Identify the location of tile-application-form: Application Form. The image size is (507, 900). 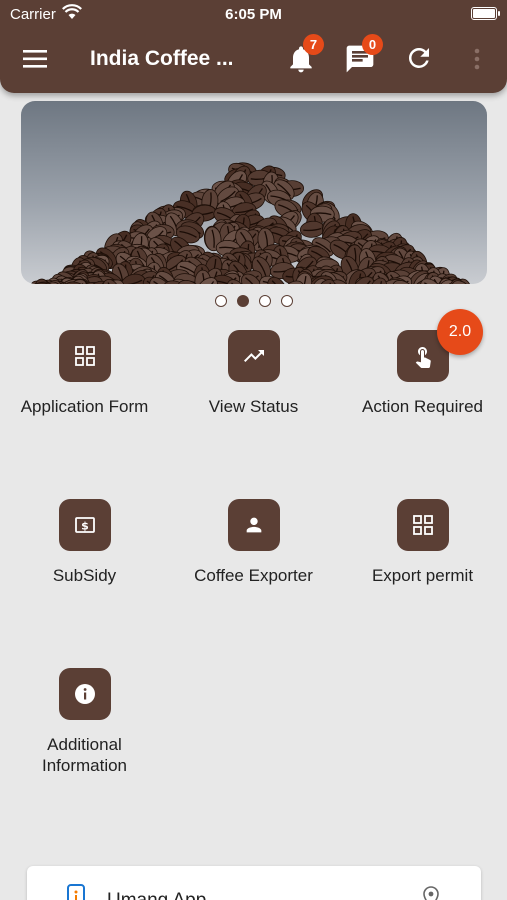
(84, 373).